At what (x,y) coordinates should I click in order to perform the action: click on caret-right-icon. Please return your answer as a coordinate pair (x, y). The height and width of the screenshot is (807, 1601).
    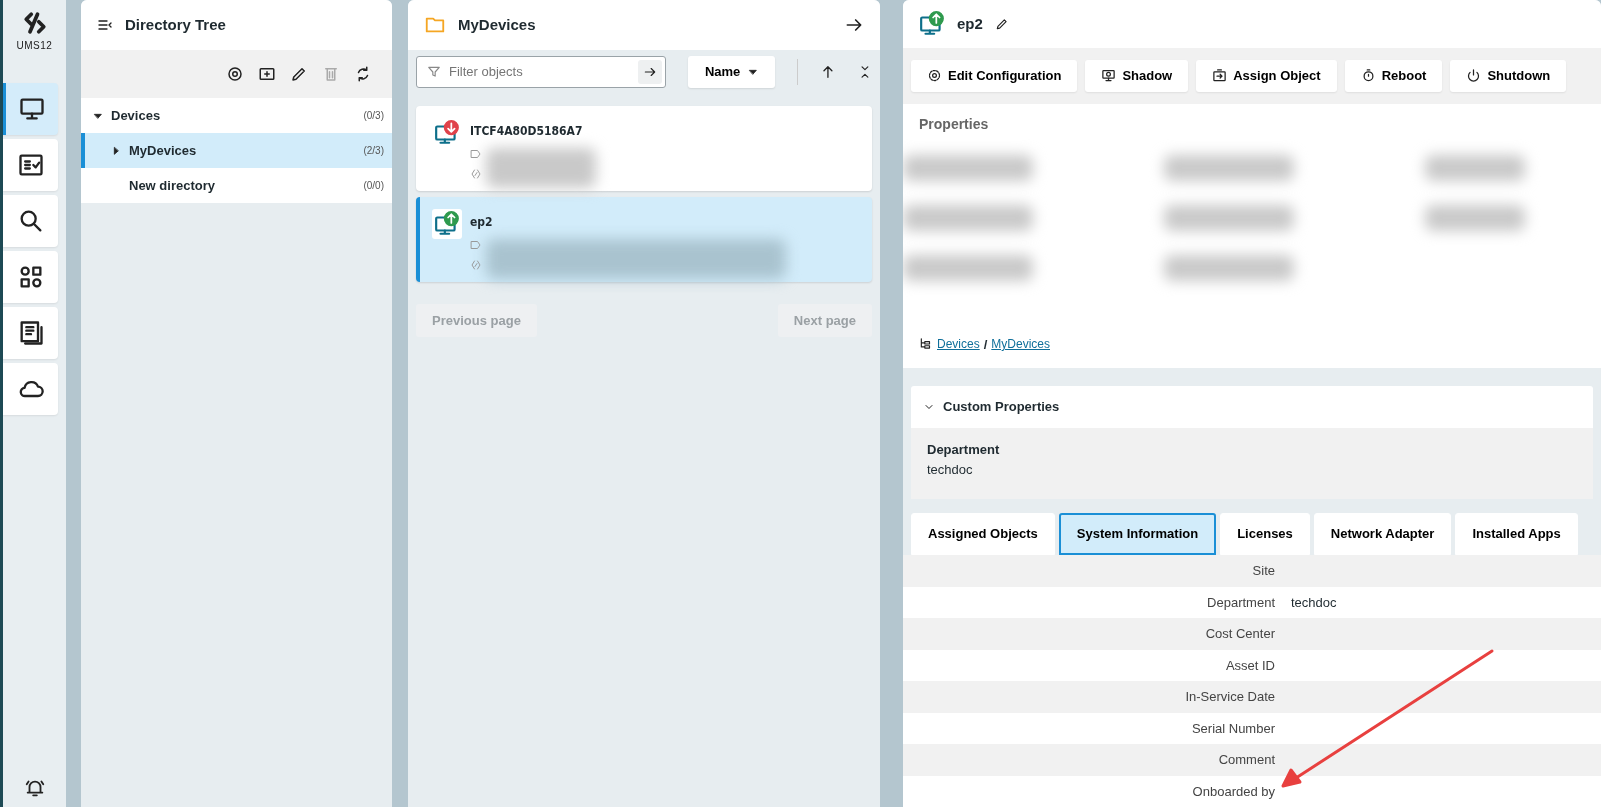
    Looking at the image, I should click on (116, 150).